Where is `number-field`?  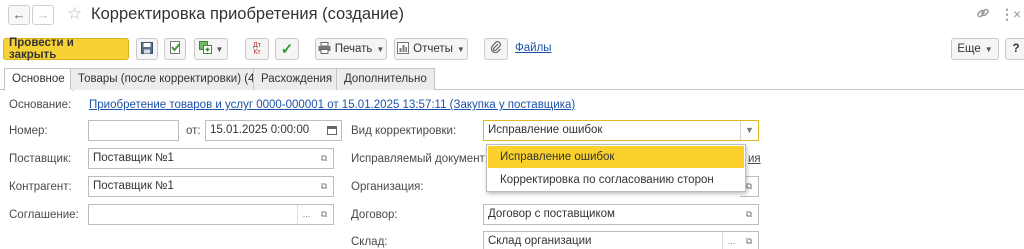 number-field is located at coordinates (133, 130).